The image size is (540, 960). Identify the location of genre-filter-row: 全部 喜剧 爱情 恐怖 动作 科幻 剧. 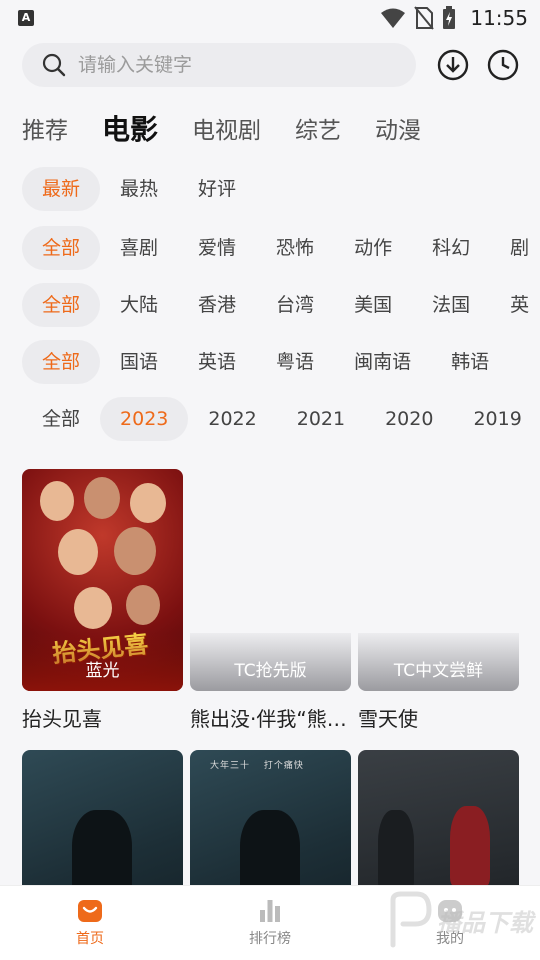
(281, 248).